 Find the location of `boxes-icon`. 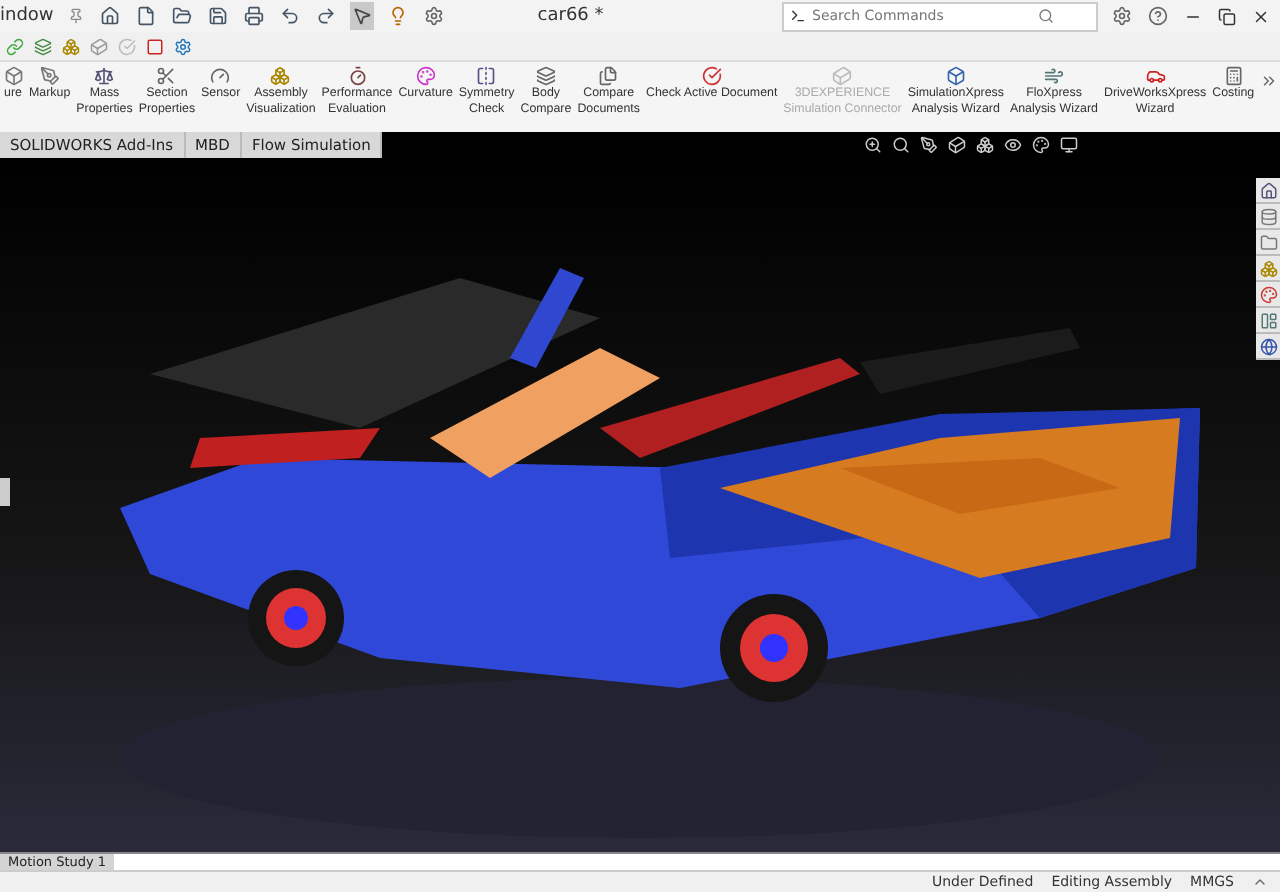

boxes-icon is located at coordinates (985, 145).